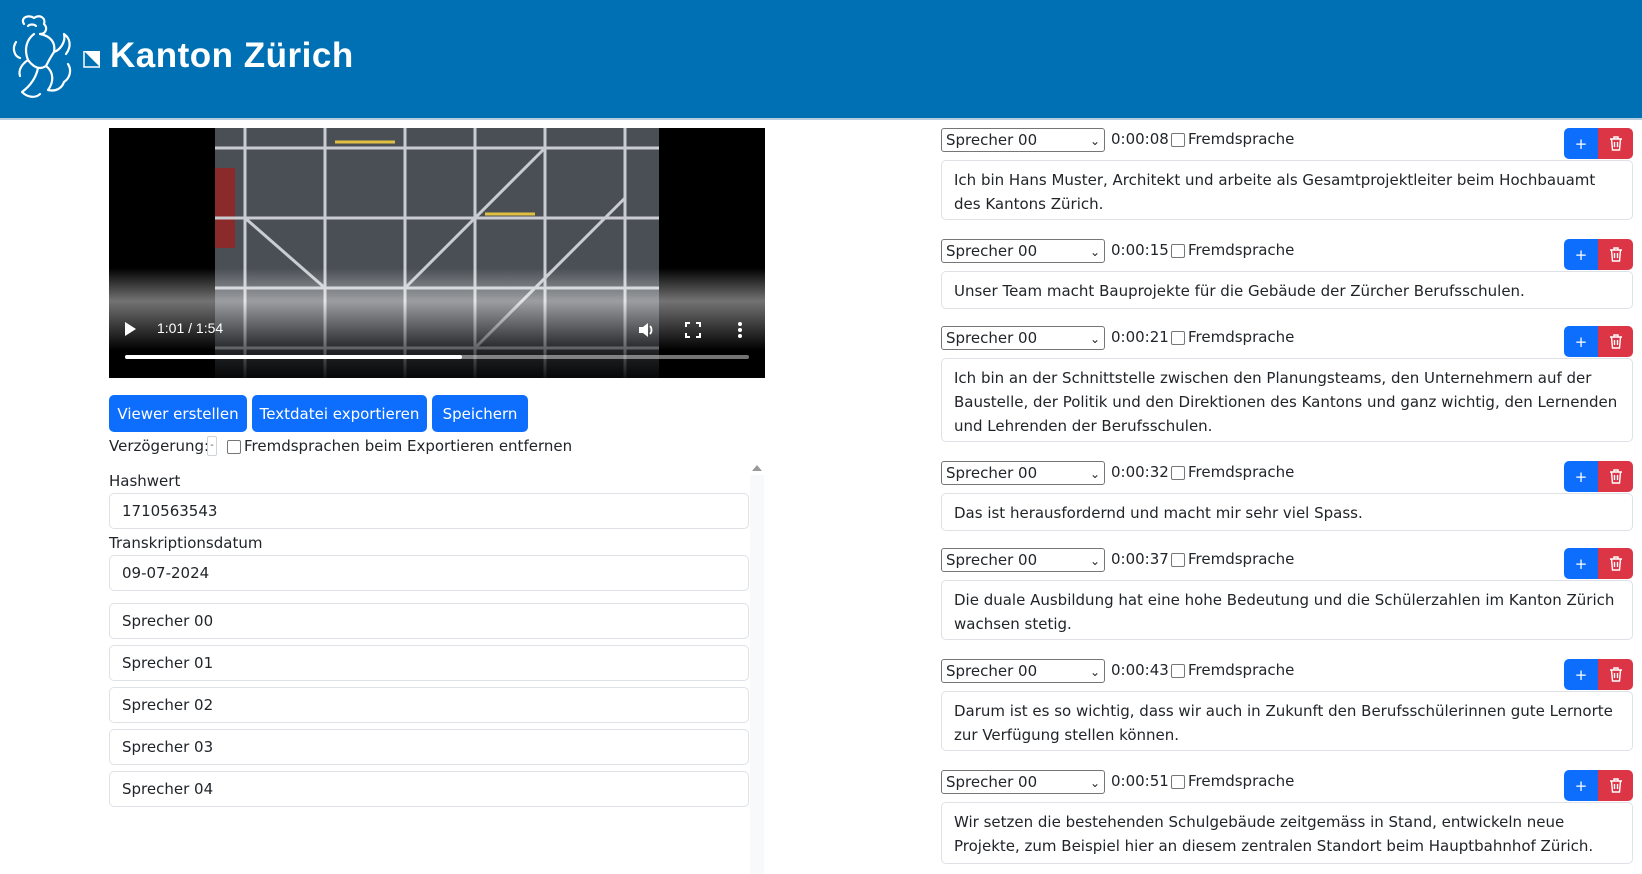 The image size is (1642, 874). Describe the element at coordinates (429, 573) in the screenshot. I see `date-input: 09-07-2024` at that location.